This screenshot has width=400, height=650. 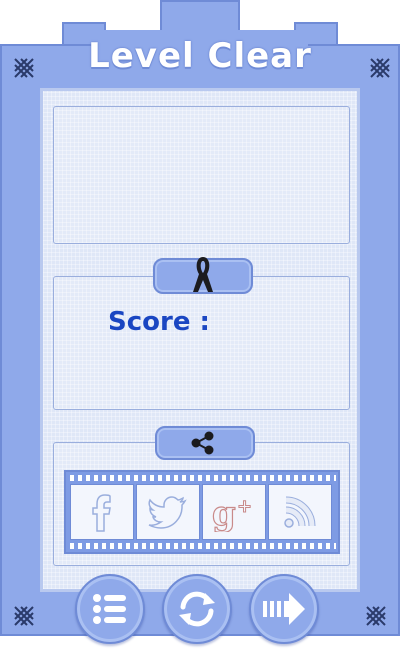 I want to click on share-icon, so click(x=202, y=443).